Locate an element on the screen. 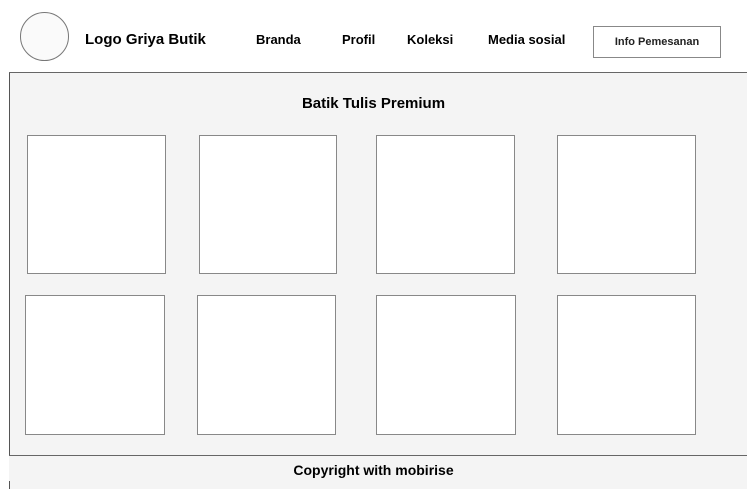 The width and height of the screenshot is (747, 489). nav-item-media-sosial: Media sosial is located at coordinates (526, 39).